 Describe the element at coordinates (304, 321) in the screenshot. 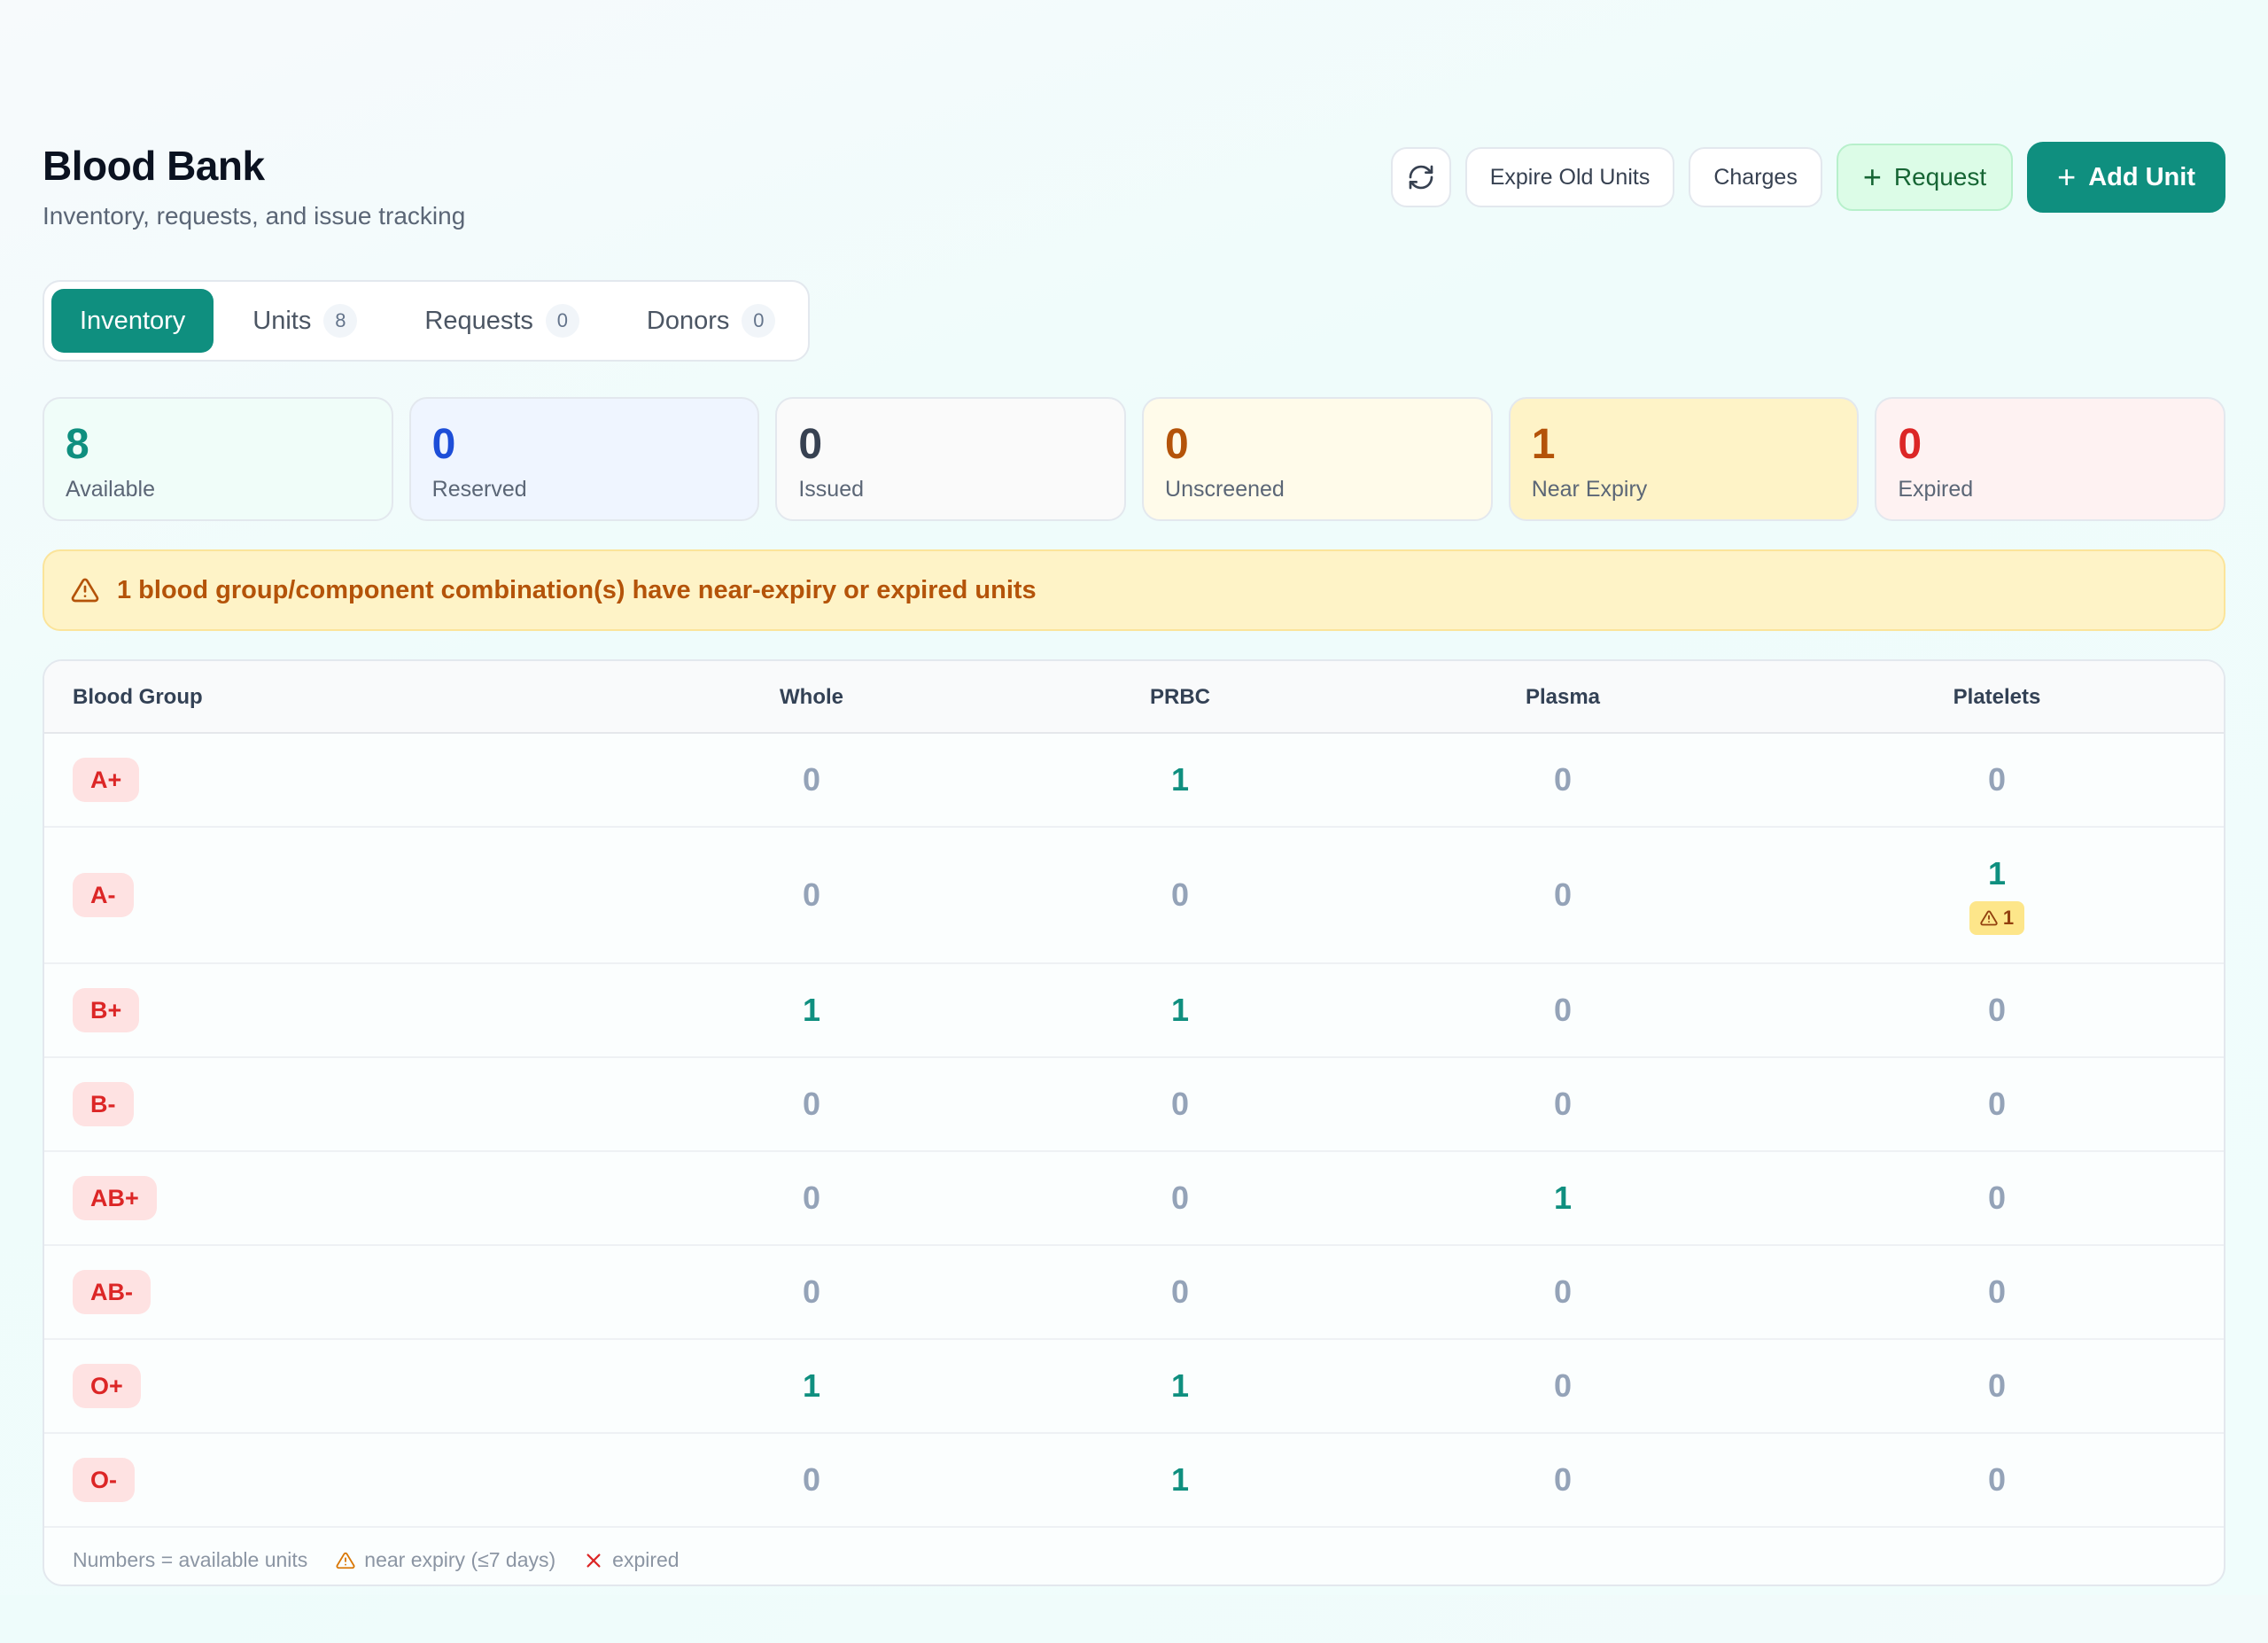

I see `tab-units: Units 8` at that location.